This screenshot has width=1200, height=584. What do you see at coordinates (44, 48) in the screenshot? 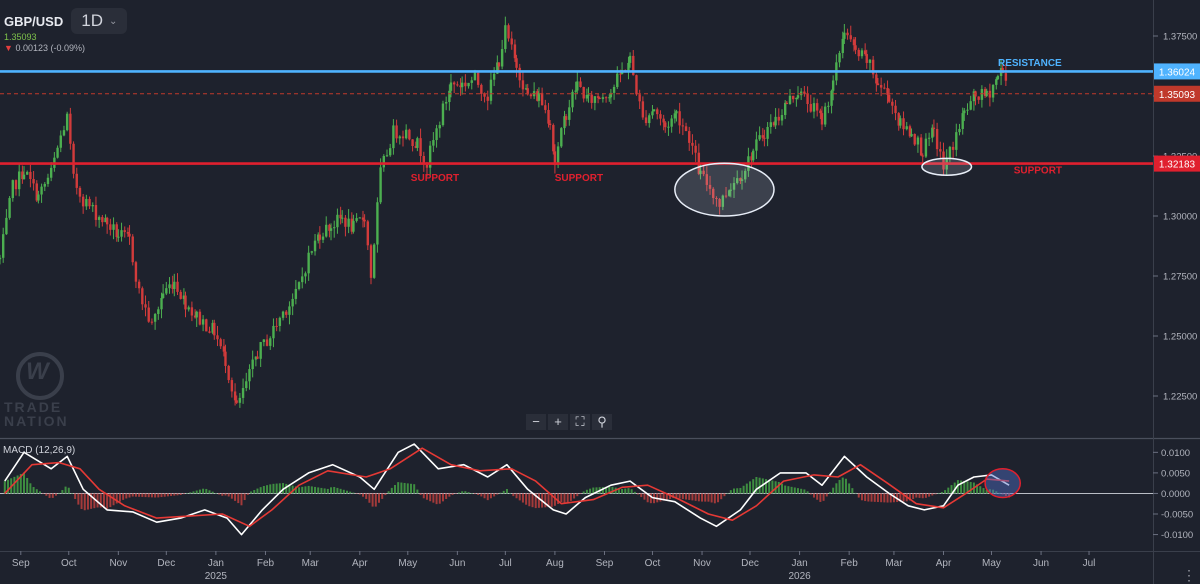
I see `price-change: ▼ 0.00123 (-0.09%)` at bounding box center [44, 48].